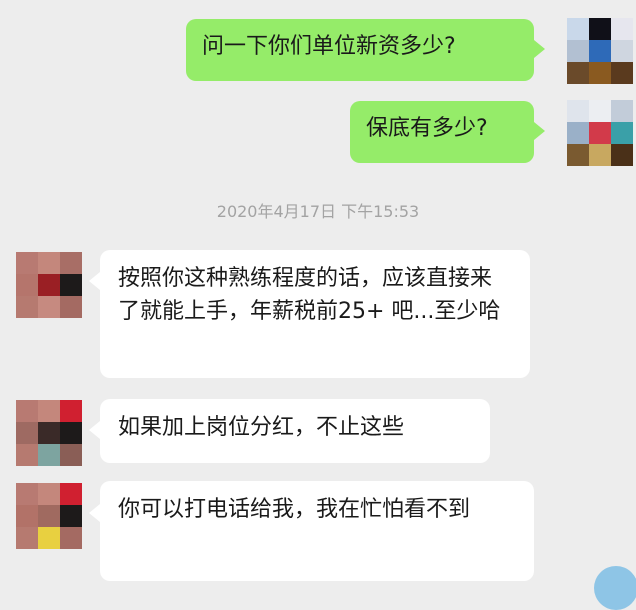 The width and height of the screenshot is (636, 610). Describe the element at coordinates (427, 128) in the screenshot. I see `message-text: 保底有多少?` at that location.